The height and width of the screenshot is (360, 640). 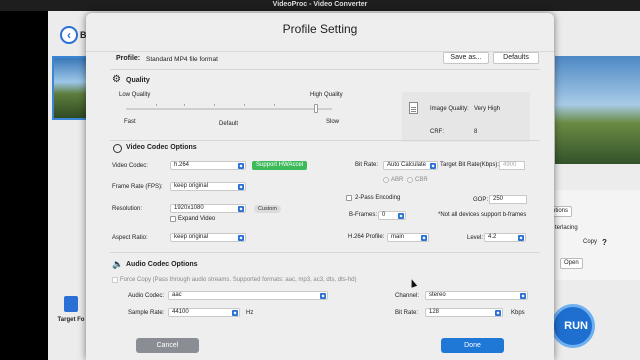 What do you see at coordinates (229, 124) in the screenshot?
I see `default-label: Default` at bounding box center [229, 124].